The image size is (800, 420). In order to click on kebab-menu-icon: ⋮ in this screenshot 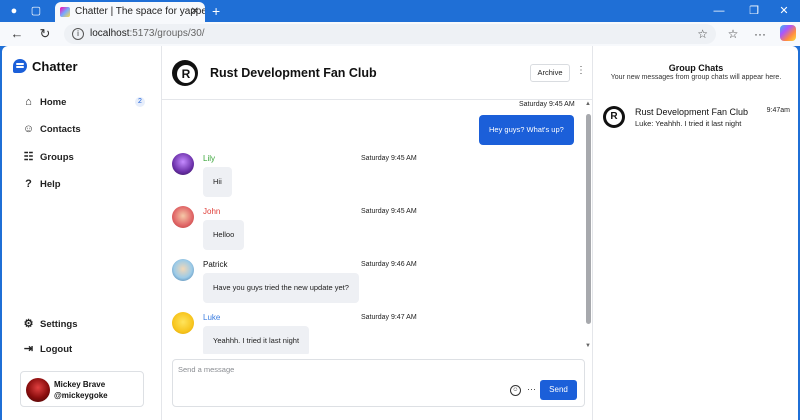, I will do `click(581, 71)`.